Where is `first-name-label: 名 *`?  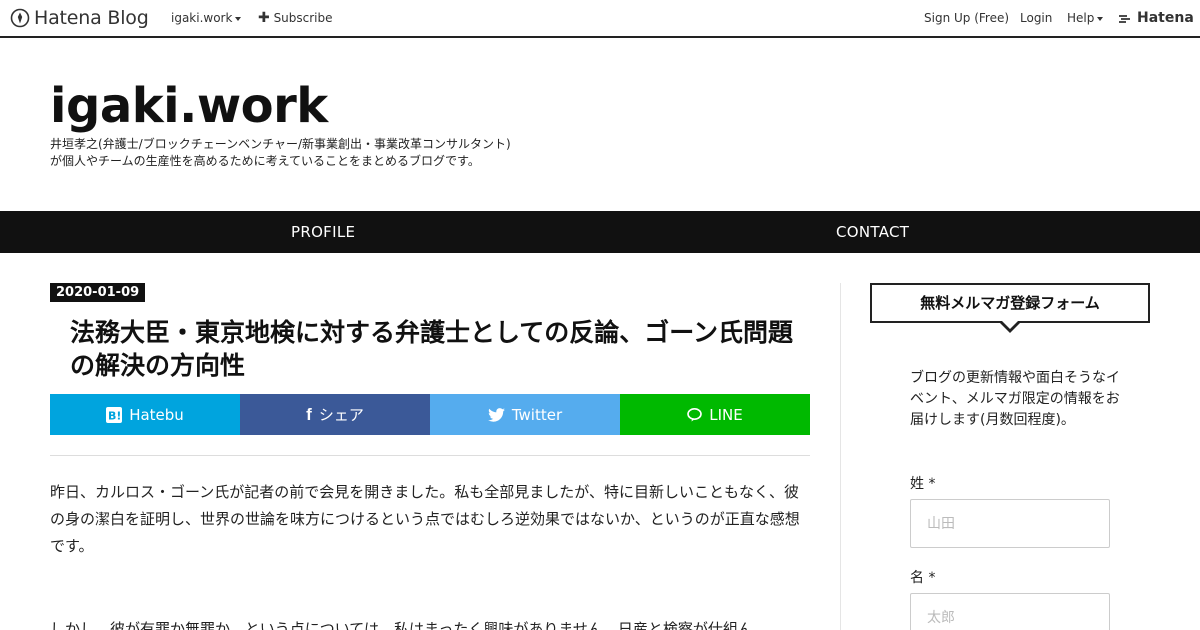 first-name-label: 名 * is located at coordinates (923, 578).